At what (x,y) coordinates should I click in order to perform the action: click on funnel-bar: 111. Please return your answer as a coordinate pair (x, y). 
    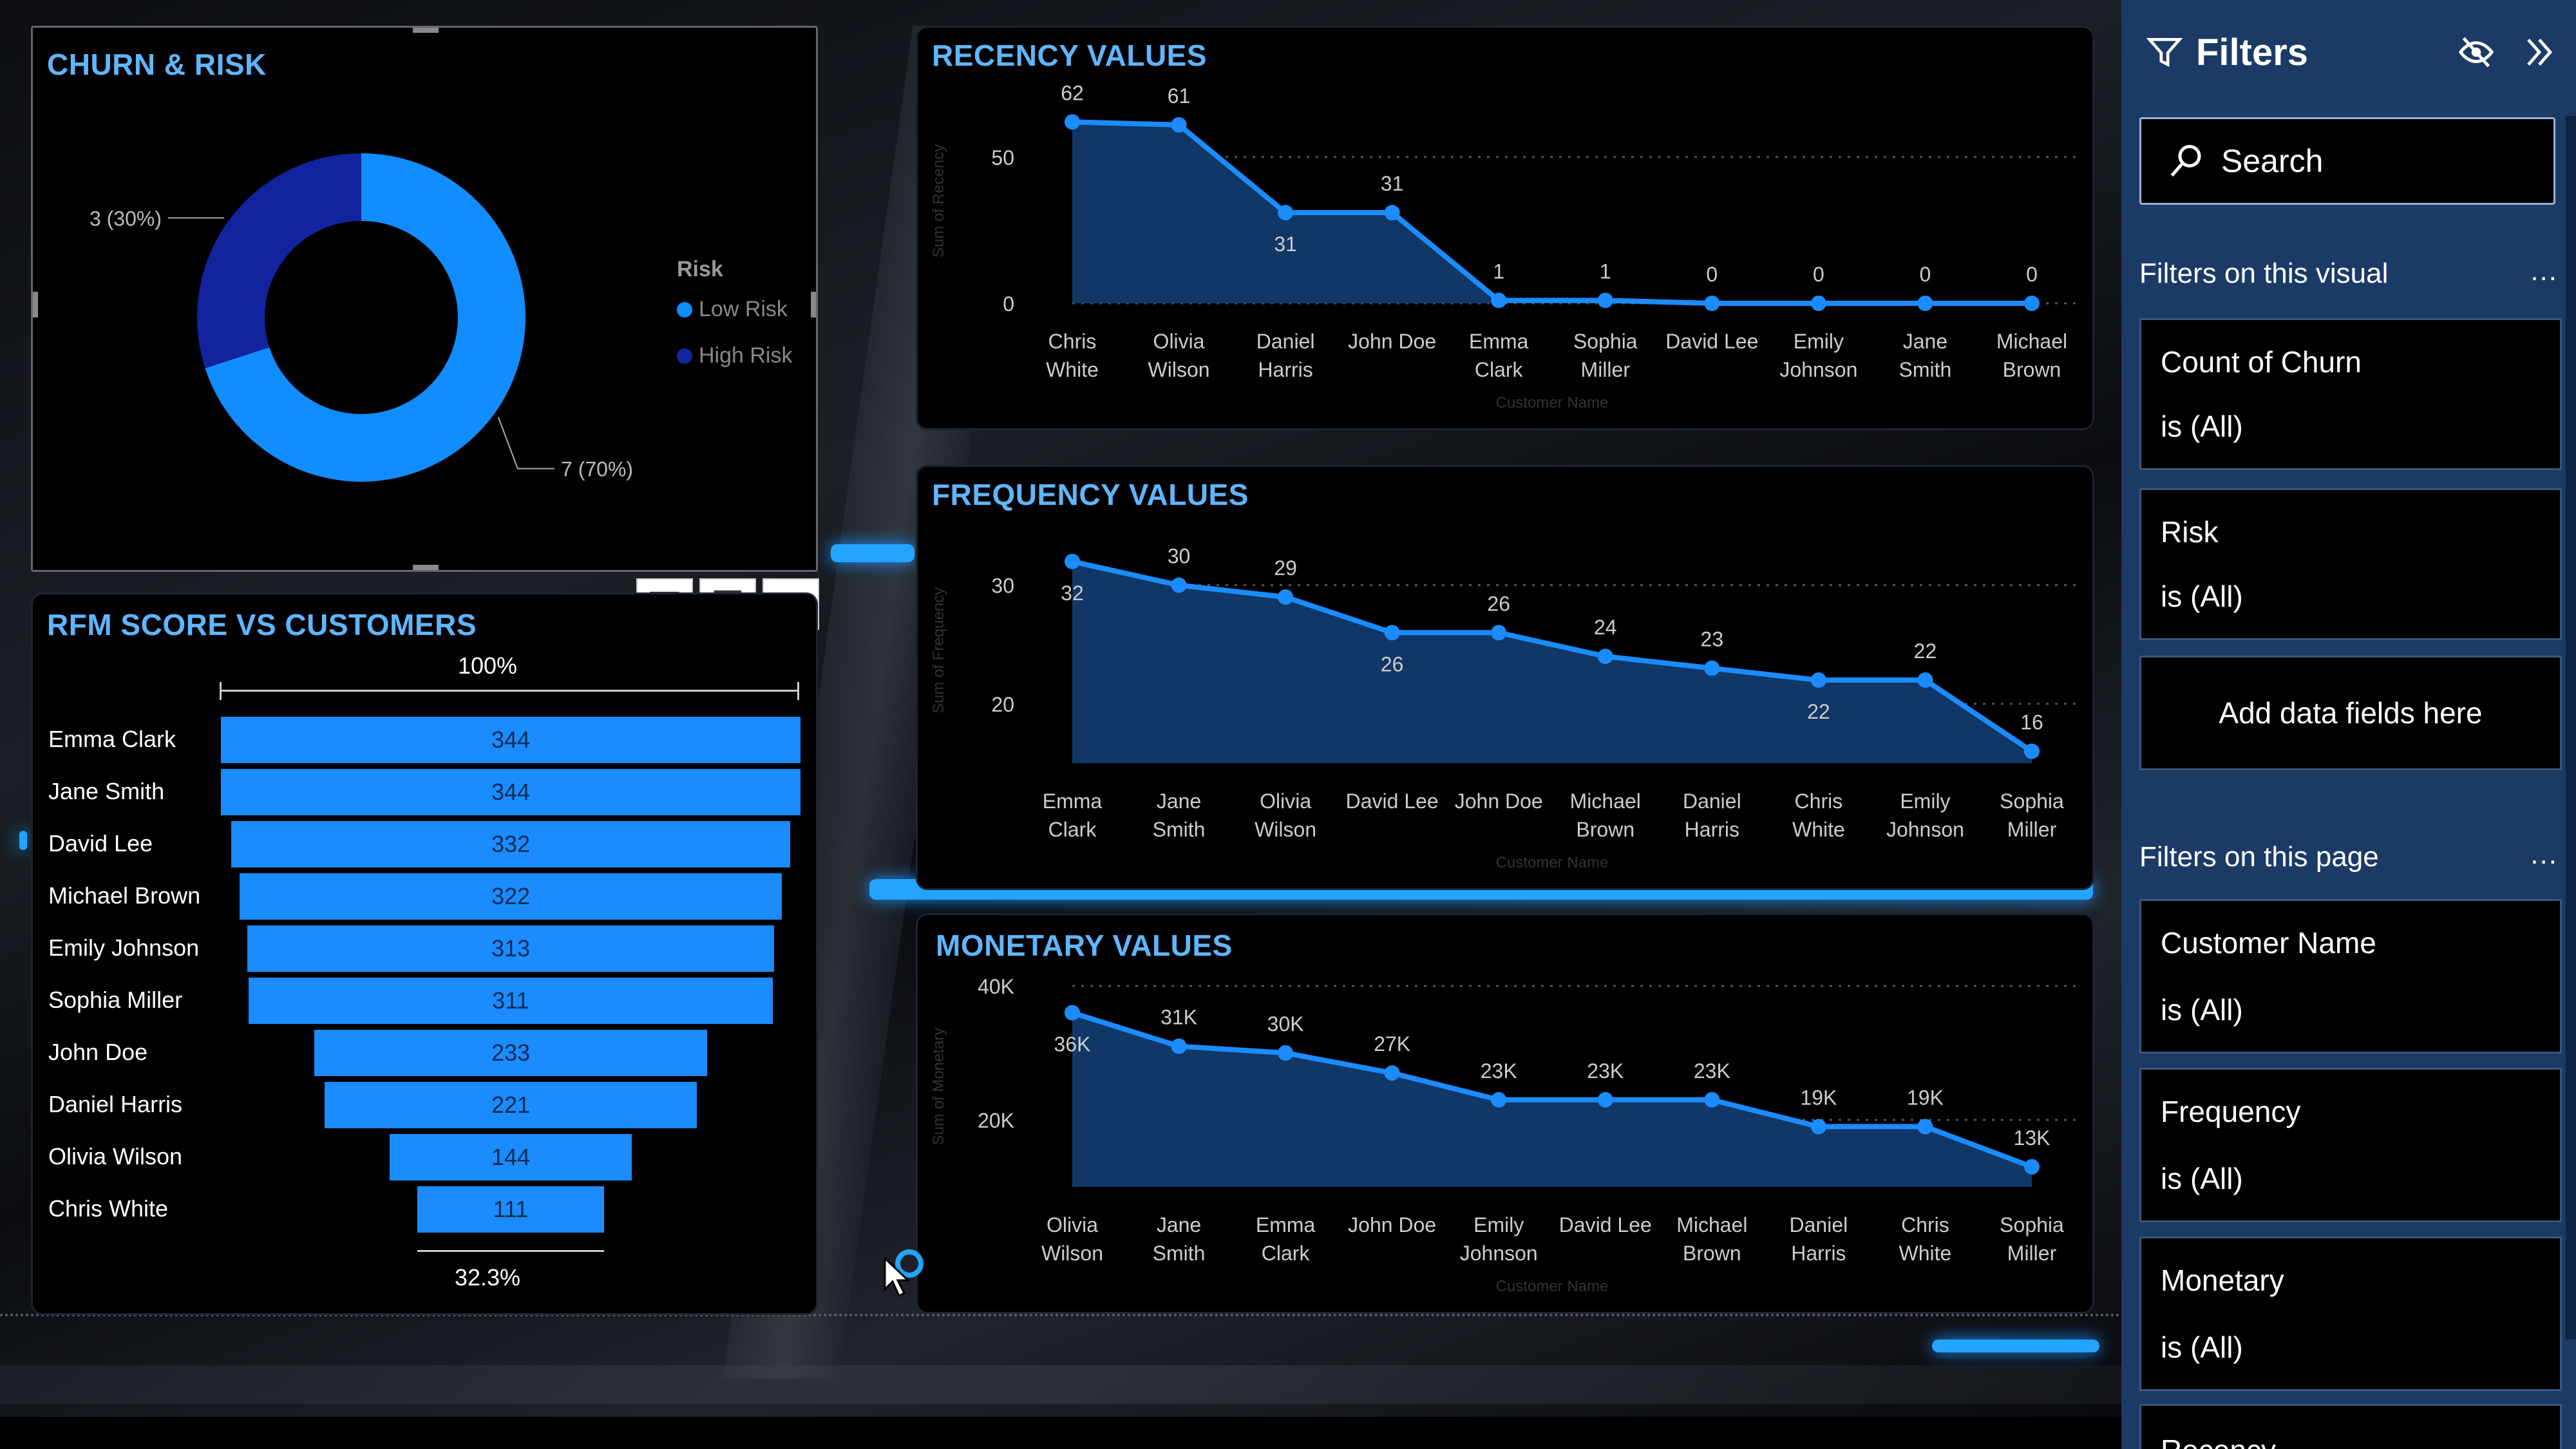
    Looking at the image, I should click on (511, 1209).